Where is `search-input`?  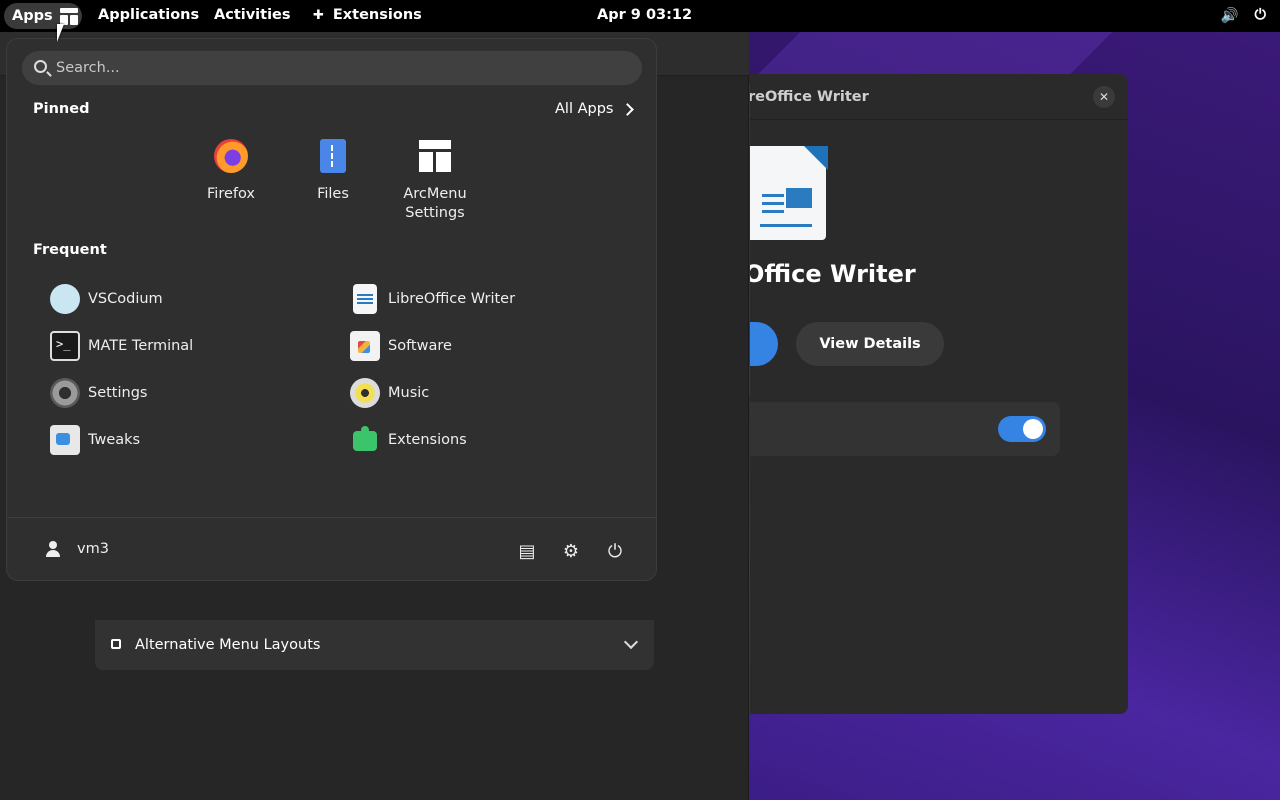 search-input is located at coordinates (336, 68).